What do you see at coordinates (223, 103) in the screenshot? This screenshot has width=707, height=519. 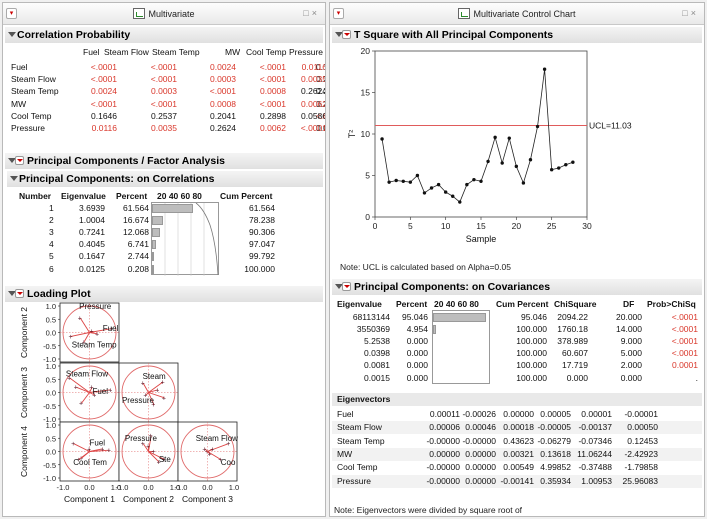 I see `correlation-cell: 0.0008` at bounding box center [223, 103].